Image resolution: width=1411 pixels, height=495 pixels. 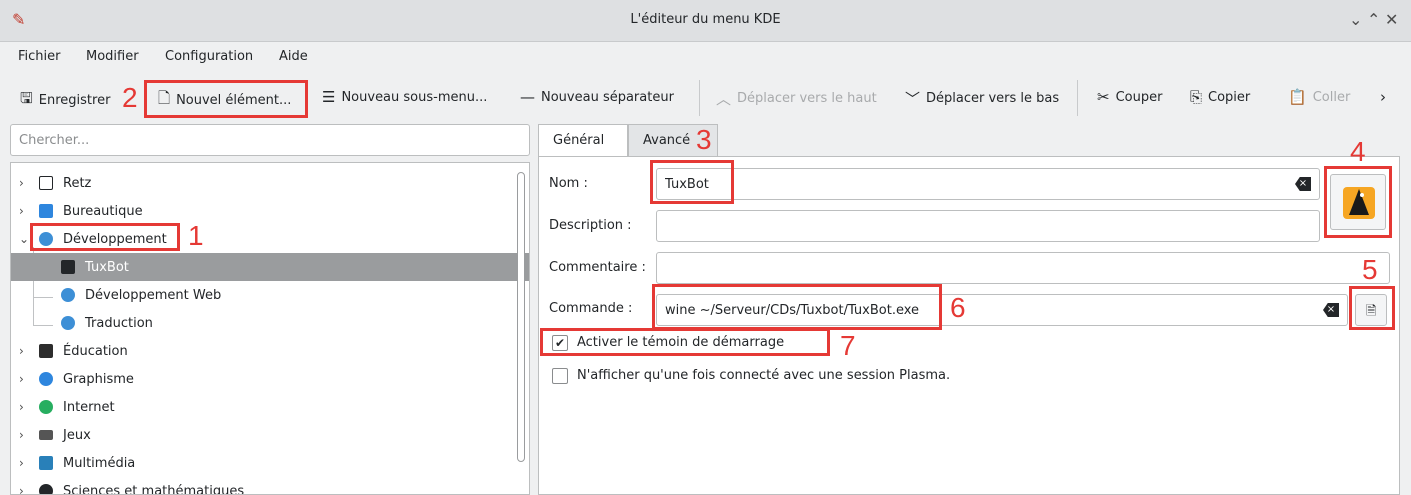 I want to click on annotation-number: 5, so click(x=1370, y=269).